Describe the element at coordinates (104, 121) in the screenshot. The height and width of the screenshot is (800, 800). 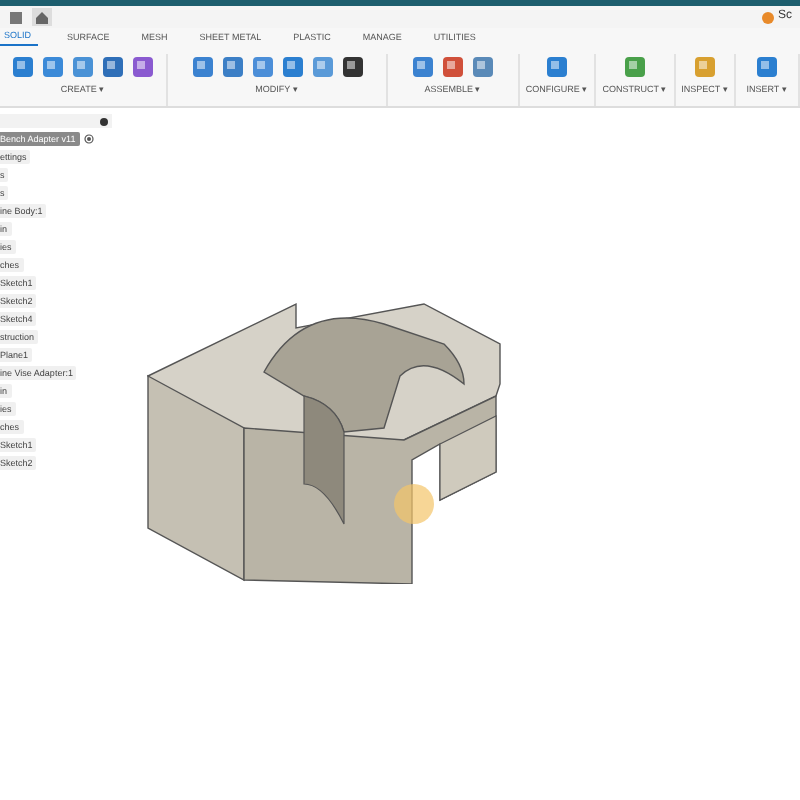
I see `collapse-icon` at that location.